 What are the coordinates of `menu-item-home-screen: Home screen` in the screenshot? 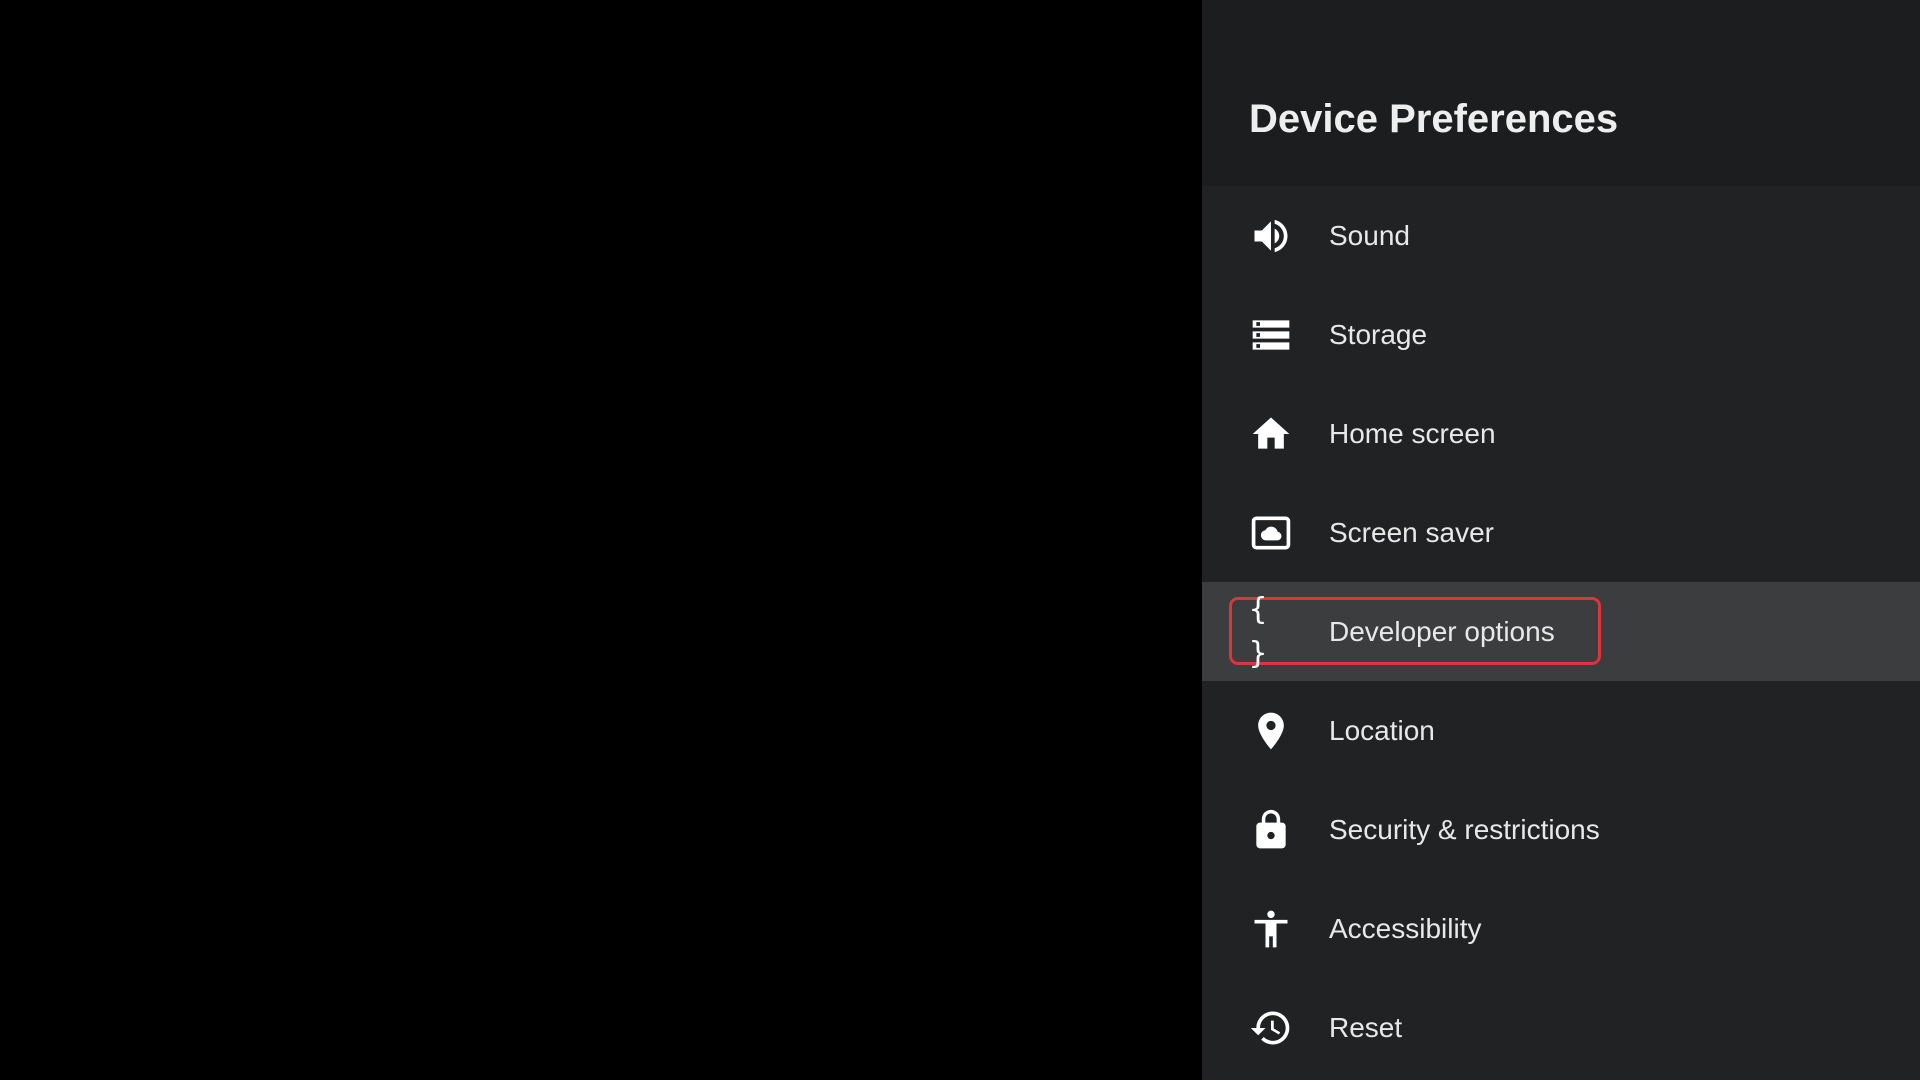 It's located at (1561, 433).